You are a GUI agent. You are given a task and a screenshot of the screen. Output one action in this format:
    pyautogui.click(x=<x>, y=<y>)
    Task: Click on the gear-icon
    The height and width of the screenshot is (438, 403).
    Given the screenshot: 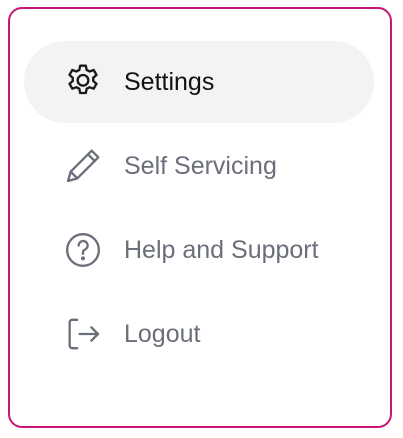 What is the action you would take?
    pyautogui.click(x=83, y=82)
    